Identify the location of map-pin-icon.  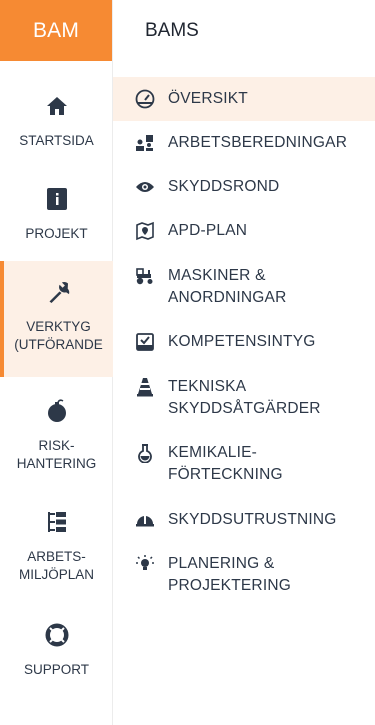
(145, 231).